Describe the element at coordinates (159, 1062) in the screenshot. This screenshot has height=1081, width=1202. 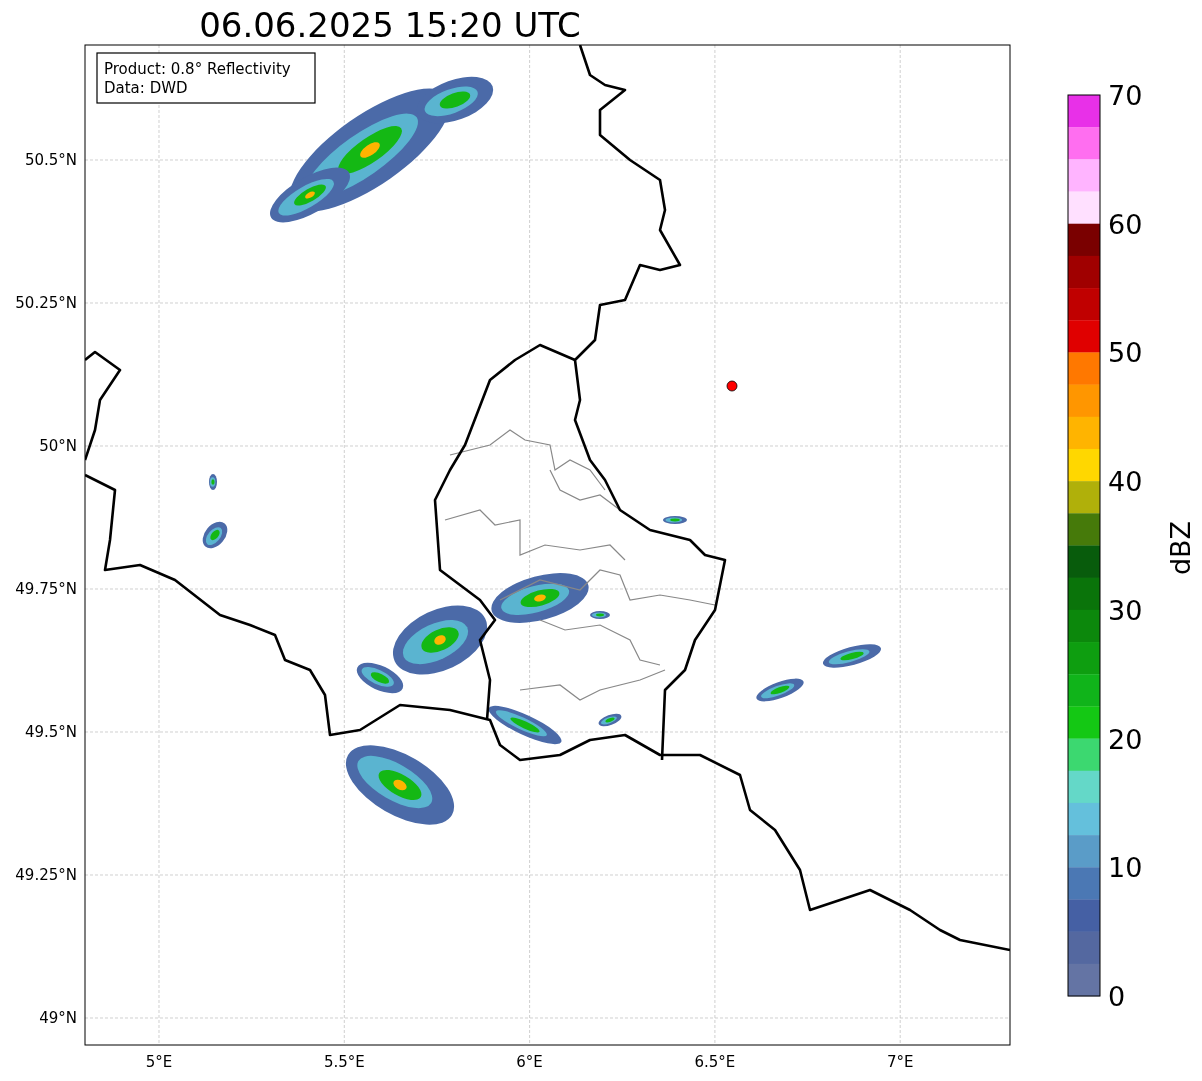
I see `longitude-label: 5°E` at that location.